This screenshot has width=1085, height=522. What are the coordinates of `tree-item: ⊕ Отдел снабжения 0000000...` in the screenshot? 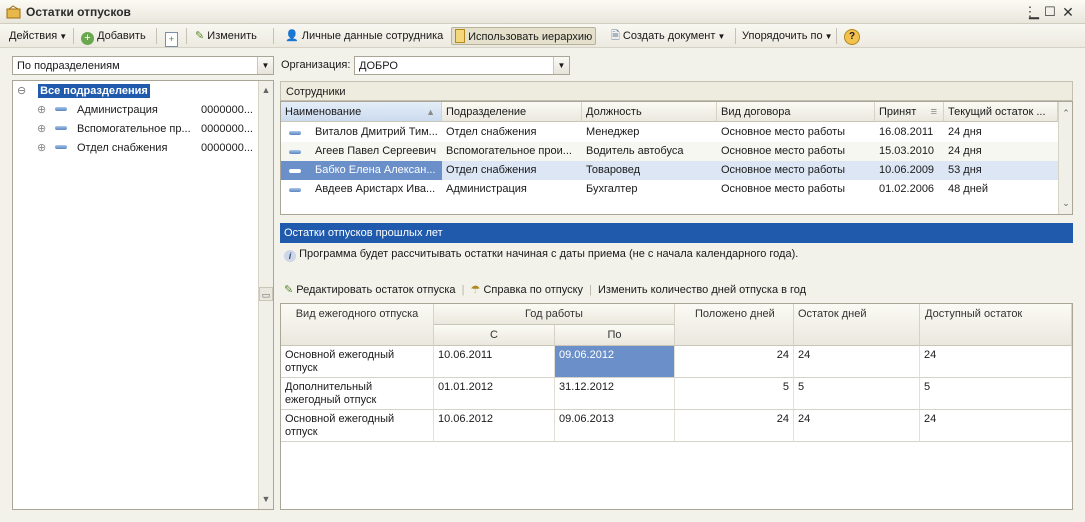 It's located at (147, 148).